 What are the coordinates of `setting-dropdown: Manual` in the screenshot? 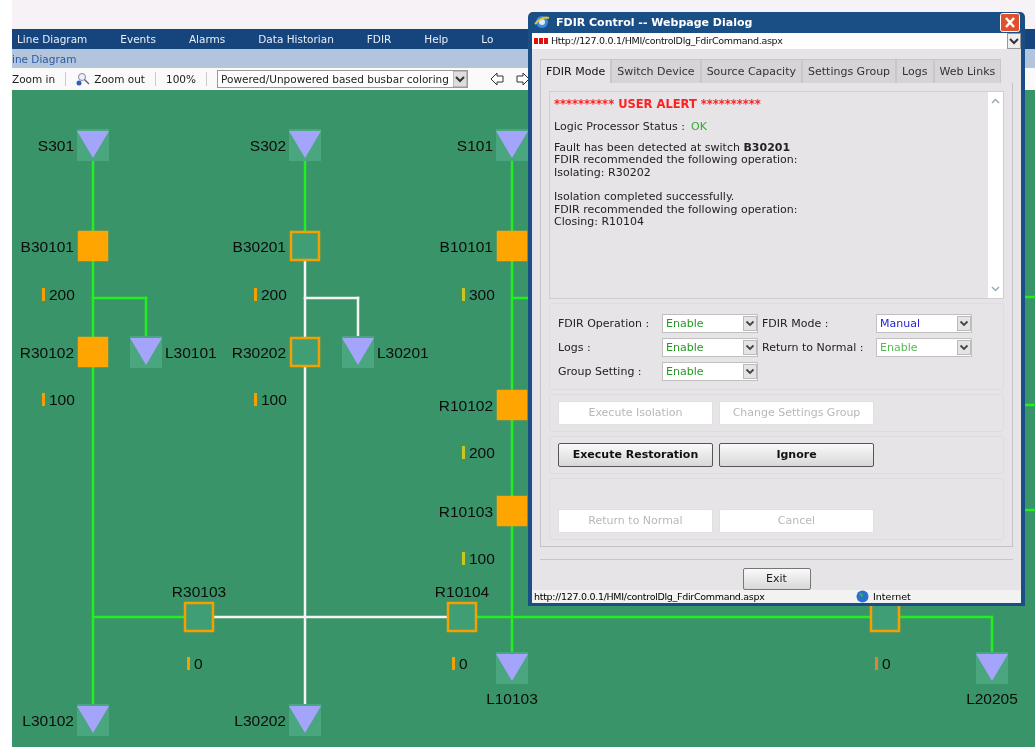 It's located at (924, 323).